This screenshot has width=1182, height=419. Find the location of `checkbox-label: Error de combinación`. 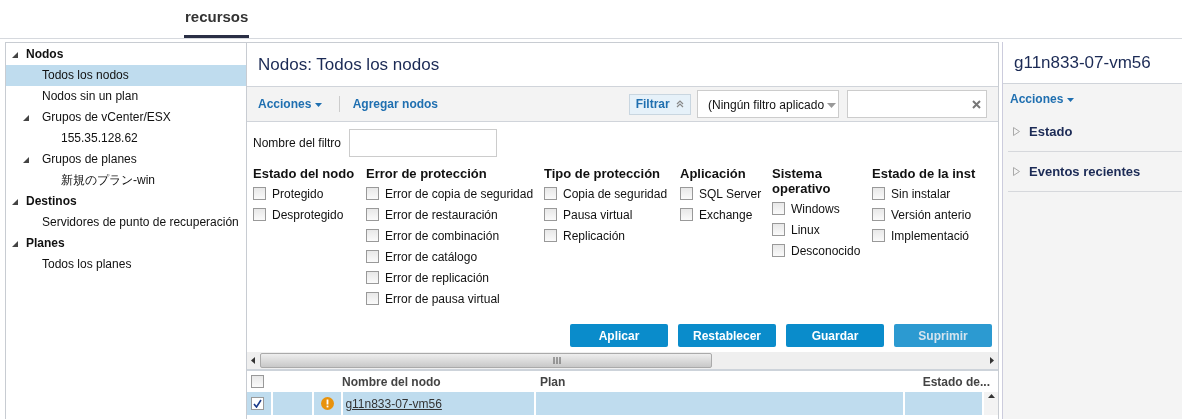

checkbox-label: Error de combinación is located at coordinates (442, 235).